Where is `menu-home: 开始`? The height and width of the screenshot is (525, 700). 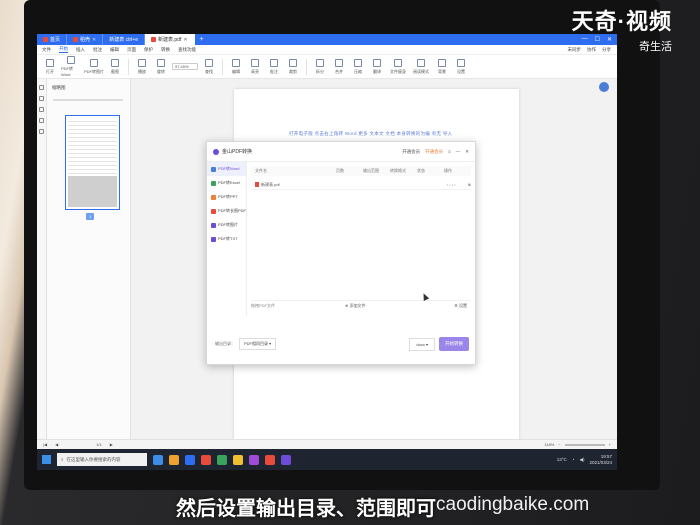
menu-home: 开始 is located at coordinates (63, 49).